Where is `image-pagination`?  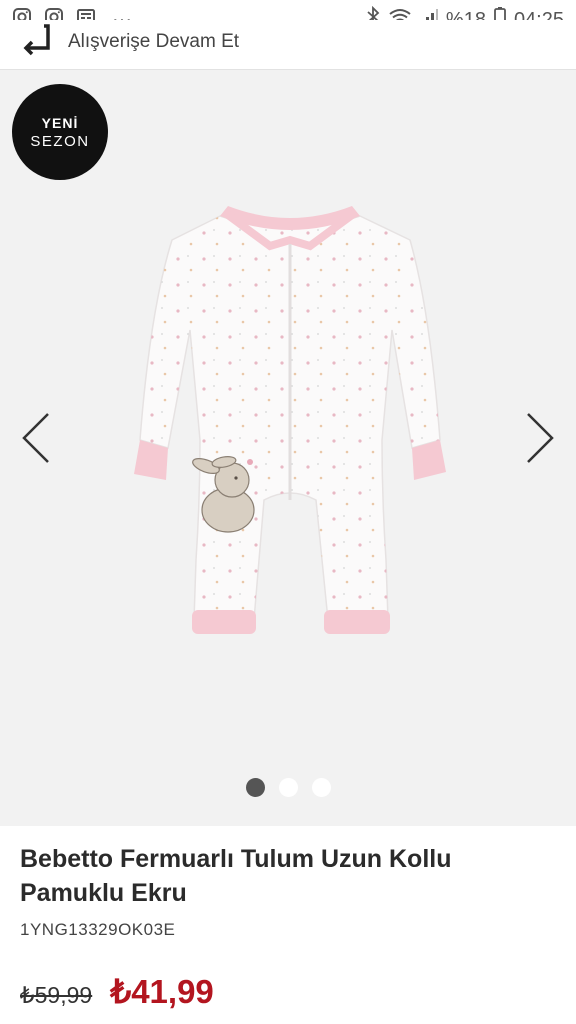 image-pagination is located at coordinates (288, 787).